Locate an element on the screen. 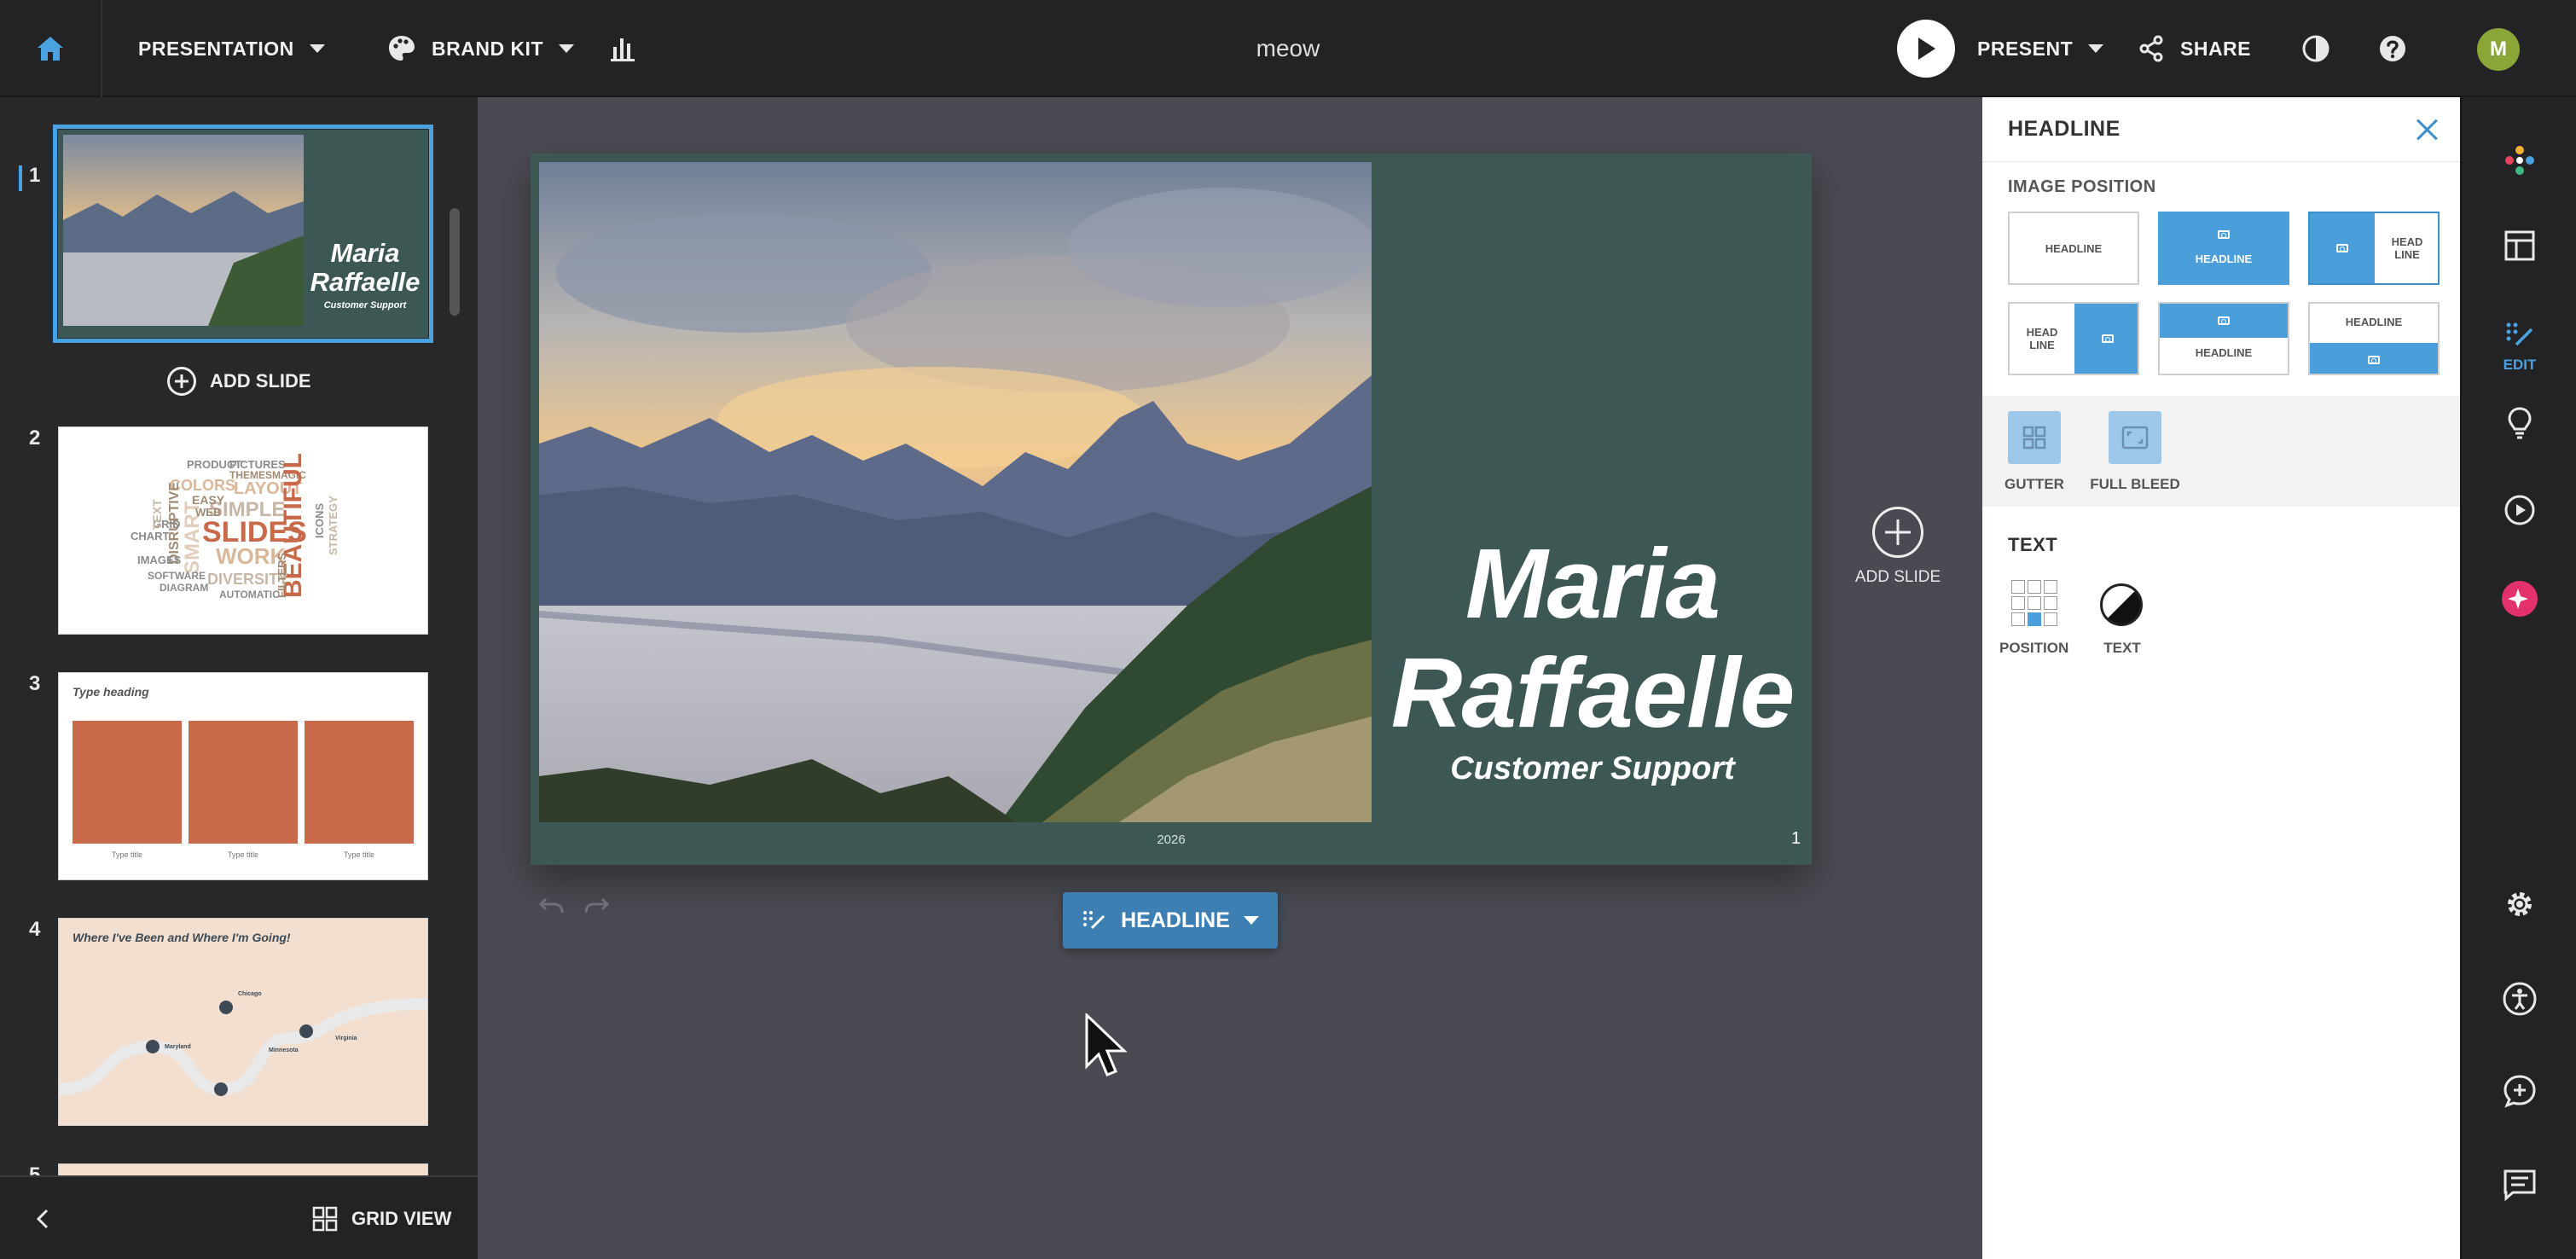 The height and width of the screenshot is (1259, 2576). collapse-panel-icon is located at coordinates (42, 1219).